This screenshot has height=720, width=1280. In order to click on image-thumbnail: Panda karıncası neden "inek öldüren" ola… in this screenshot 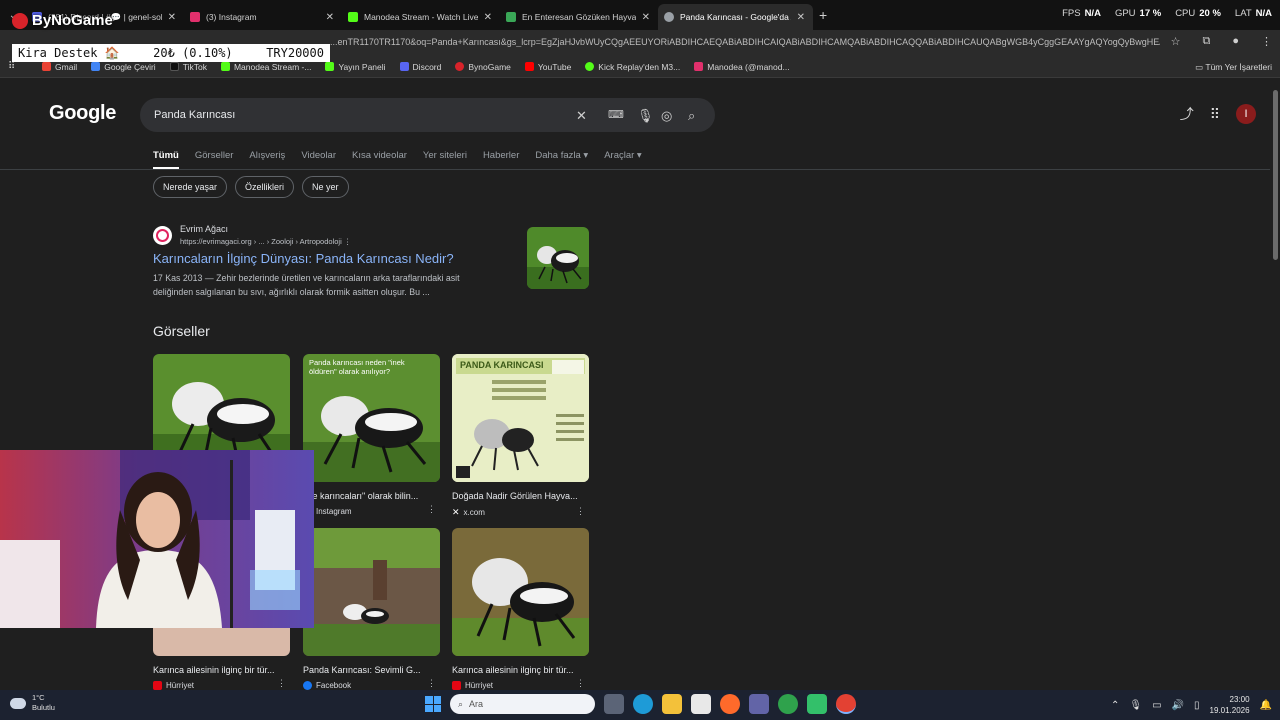, I will do `click(371, 418)`.